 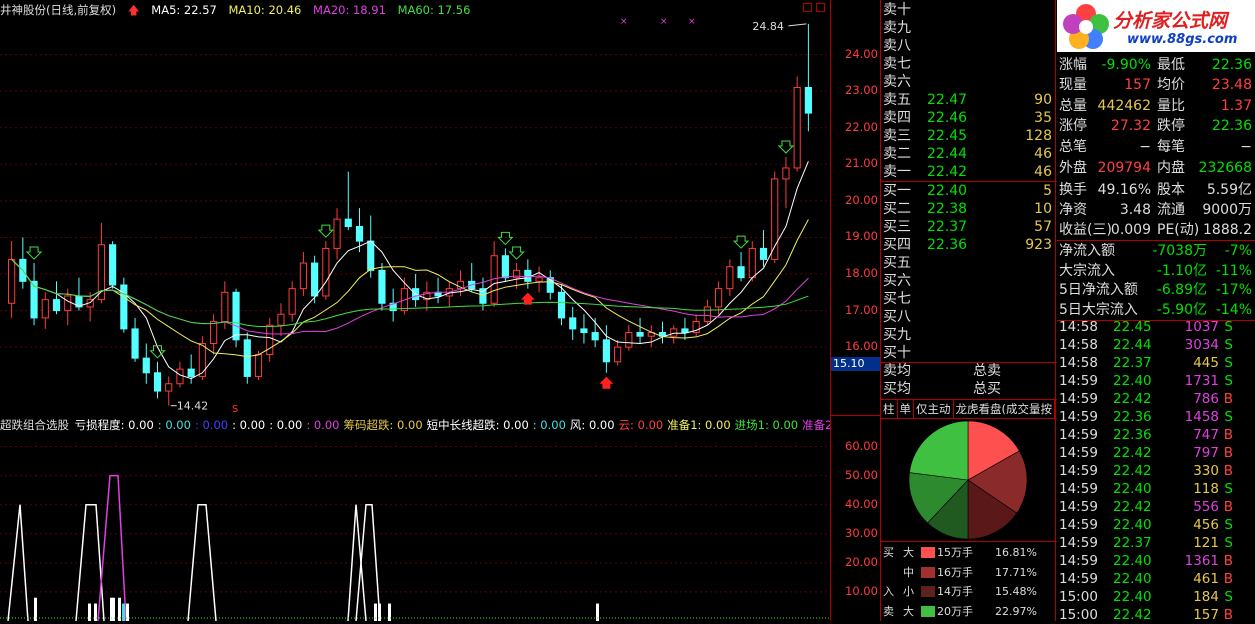 I want to click on flow-legend-row: 卖大 20万手 22.97%, so click(x=969, y=611).